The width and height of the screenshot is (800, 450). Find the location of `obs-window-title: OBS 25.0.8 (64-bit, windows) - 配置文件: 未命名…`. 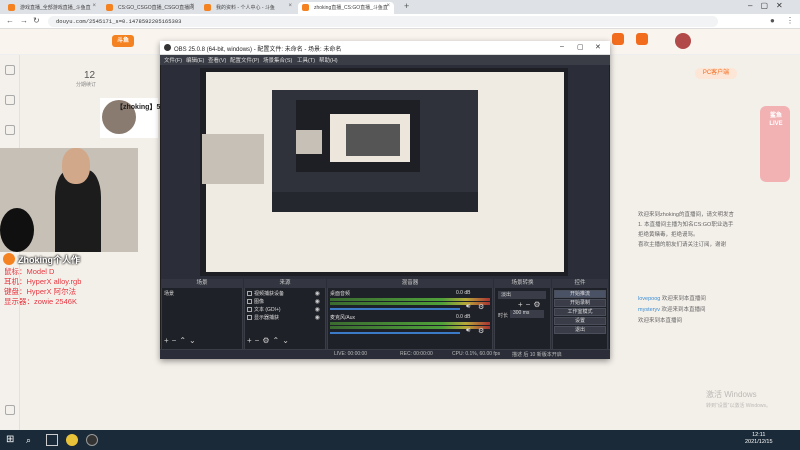

obs-window-title: OBS 25.0.8 (64-bit, windows) - 配置文件: 未命名… is located at coordinates (258, 50).